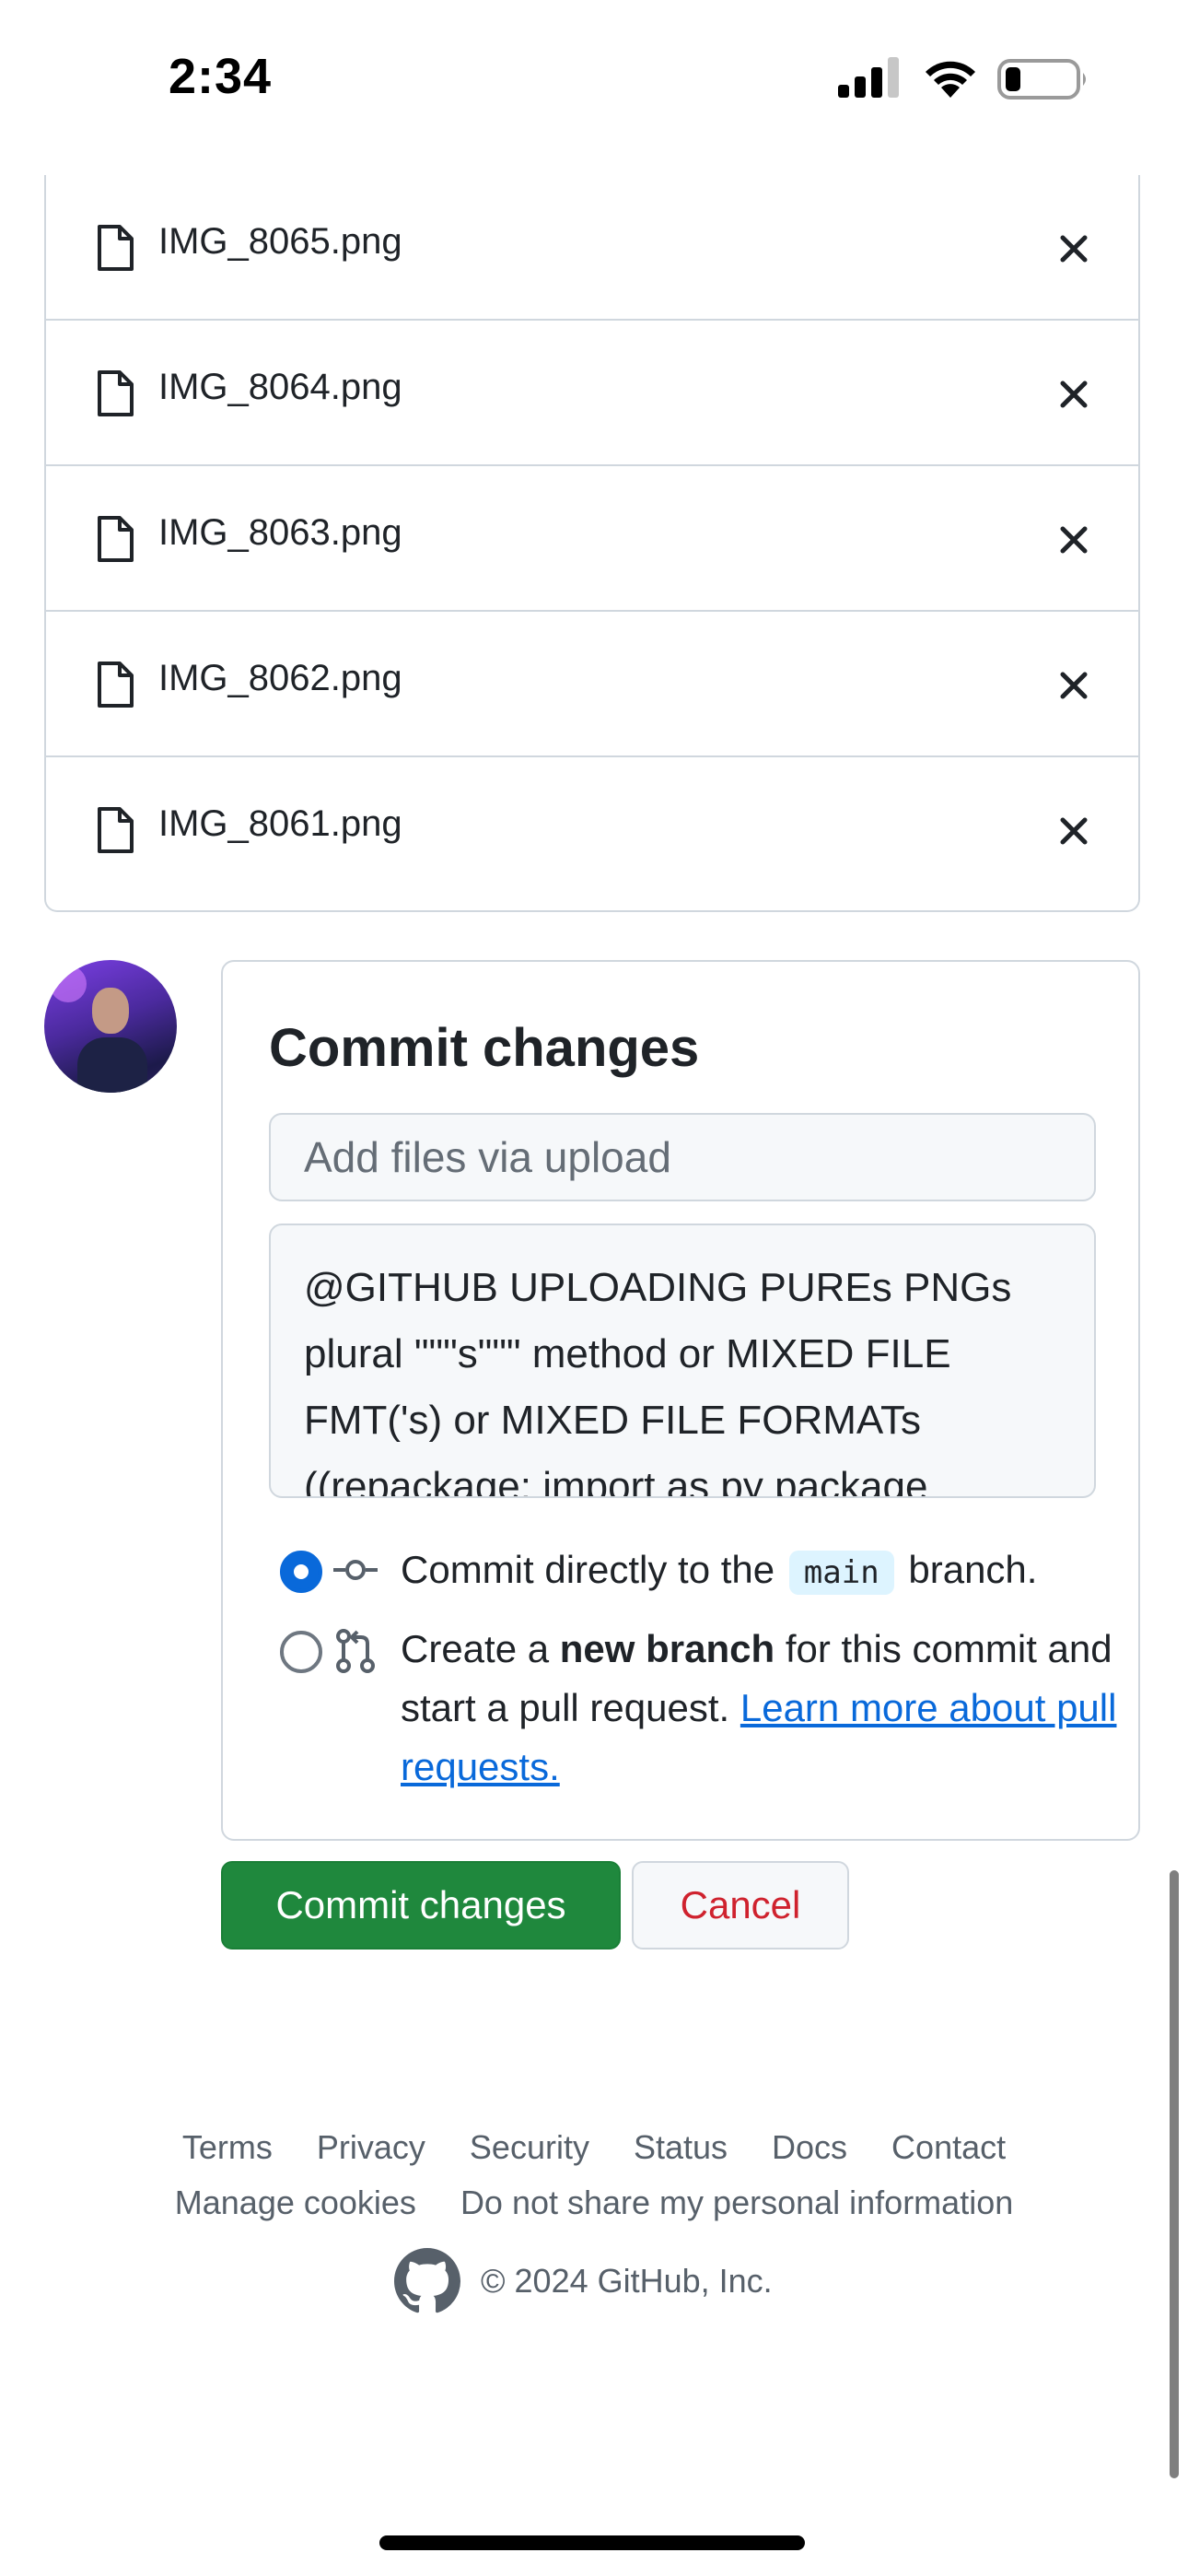 The image size is (1188, 2576). Describe the element at coordinates (682, 1361) in the screenshot. I see `commit-description-textarea` at that location.